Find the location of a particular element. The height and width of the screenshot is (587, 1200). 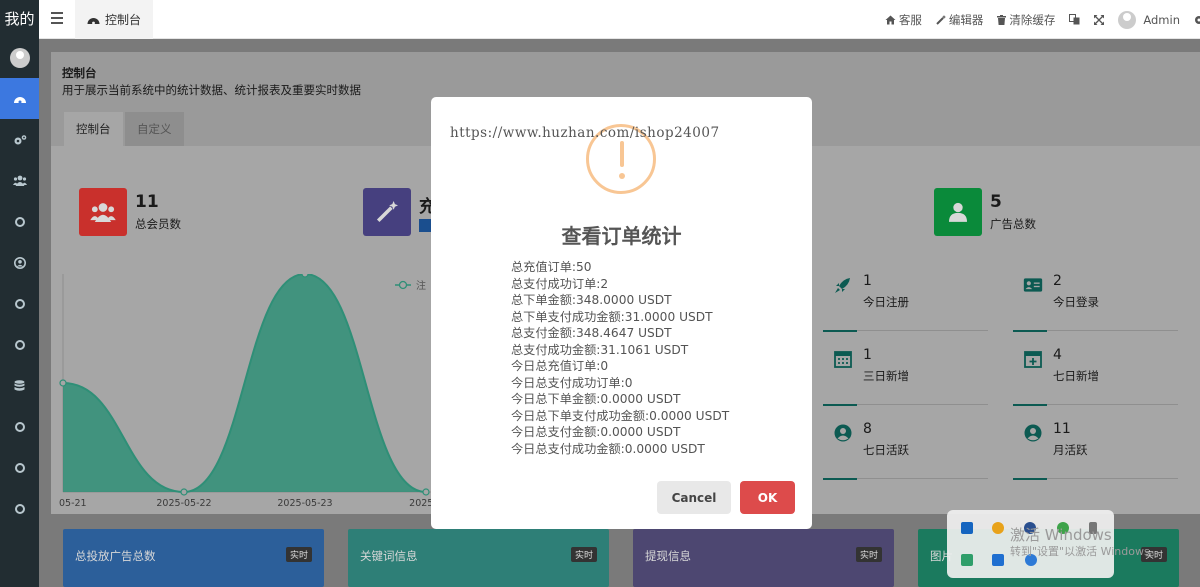

translate-button is located at coordinates (1074, 19).